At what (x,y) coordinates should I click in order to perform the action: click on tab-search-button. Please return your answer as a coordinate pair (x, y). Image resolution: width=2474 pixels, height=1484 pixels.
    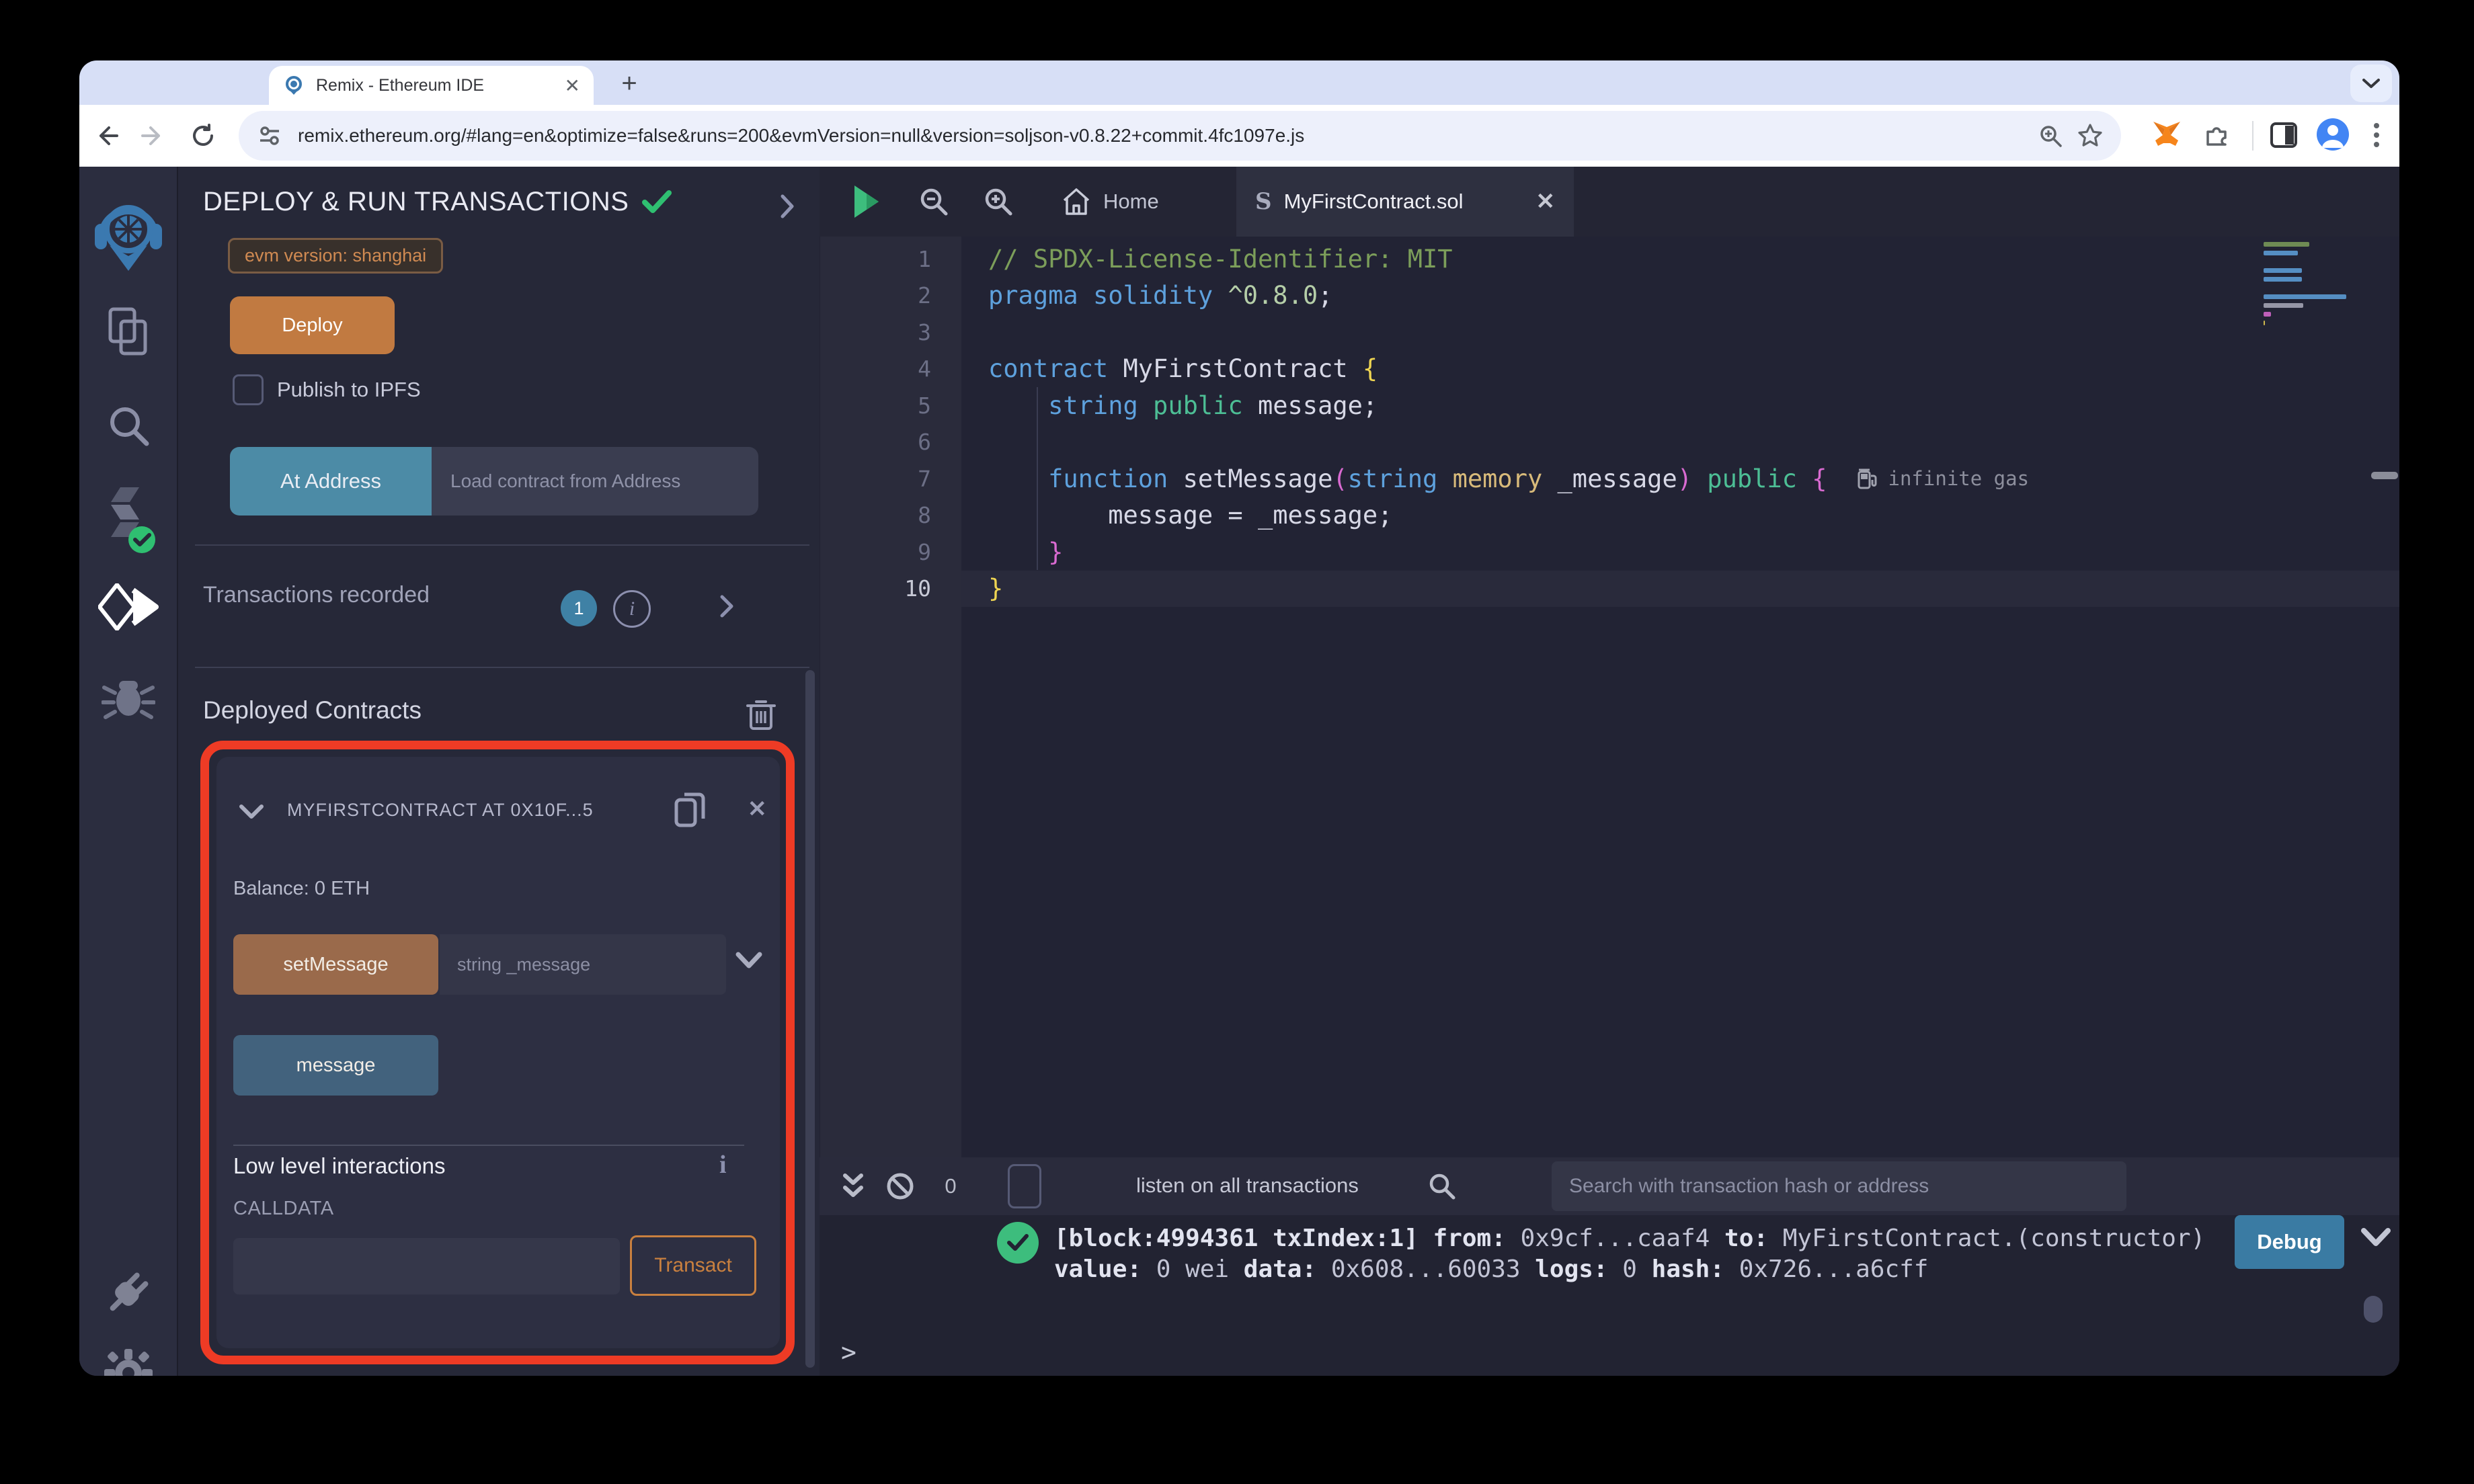
    Looking at the image, I should click on (2371, 83).